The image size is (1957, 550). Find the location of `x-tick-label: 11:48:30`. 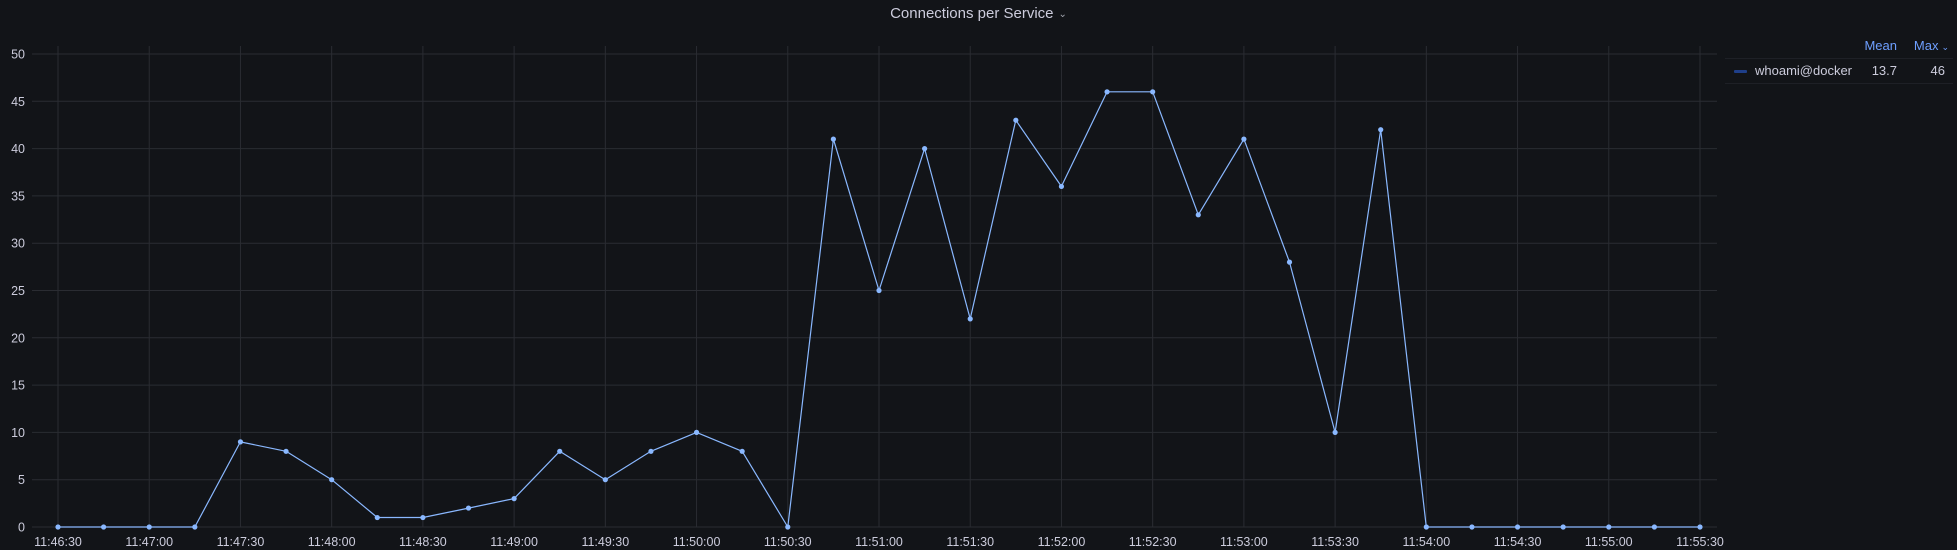

x-tick-label: 11:48:30 is located at coordinates (423, 542).